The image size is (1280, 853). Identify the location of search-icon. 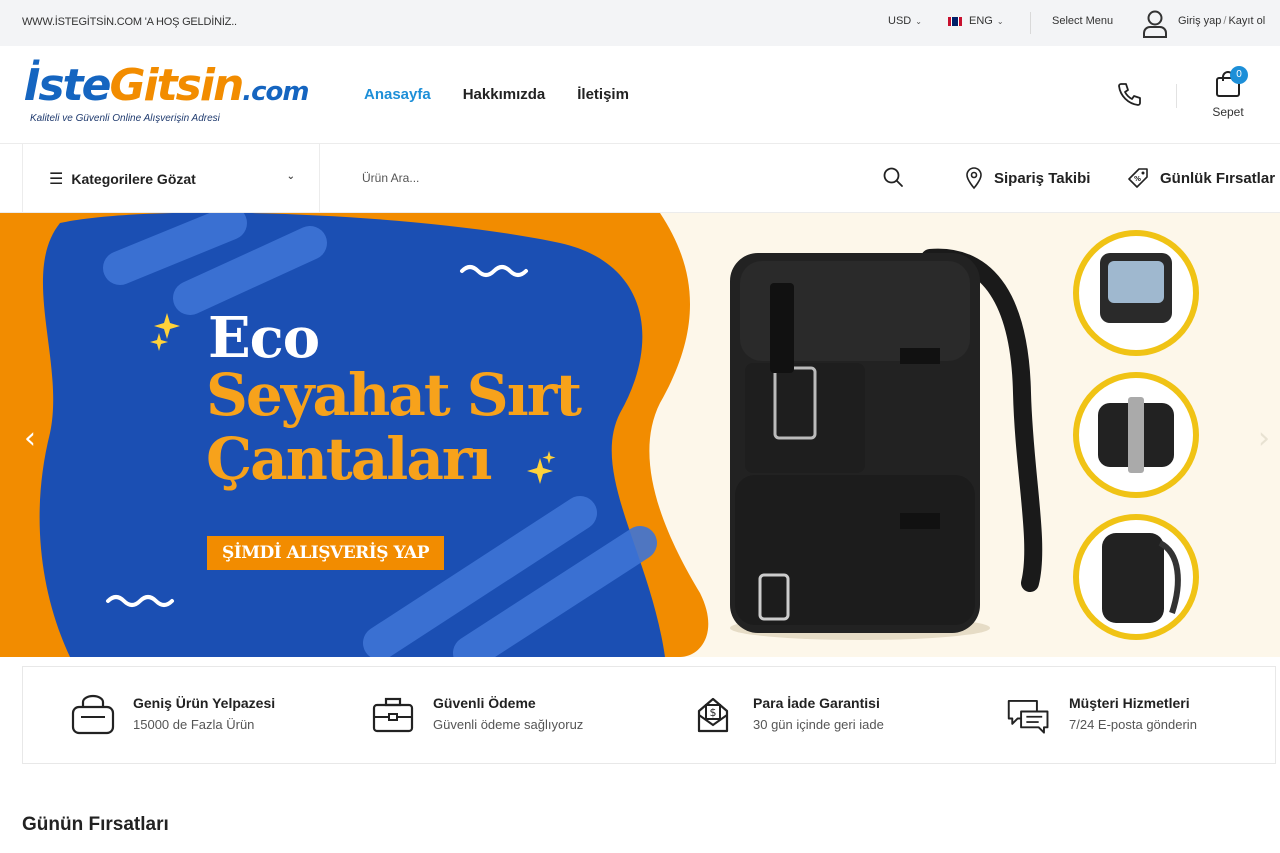
(893, 177).